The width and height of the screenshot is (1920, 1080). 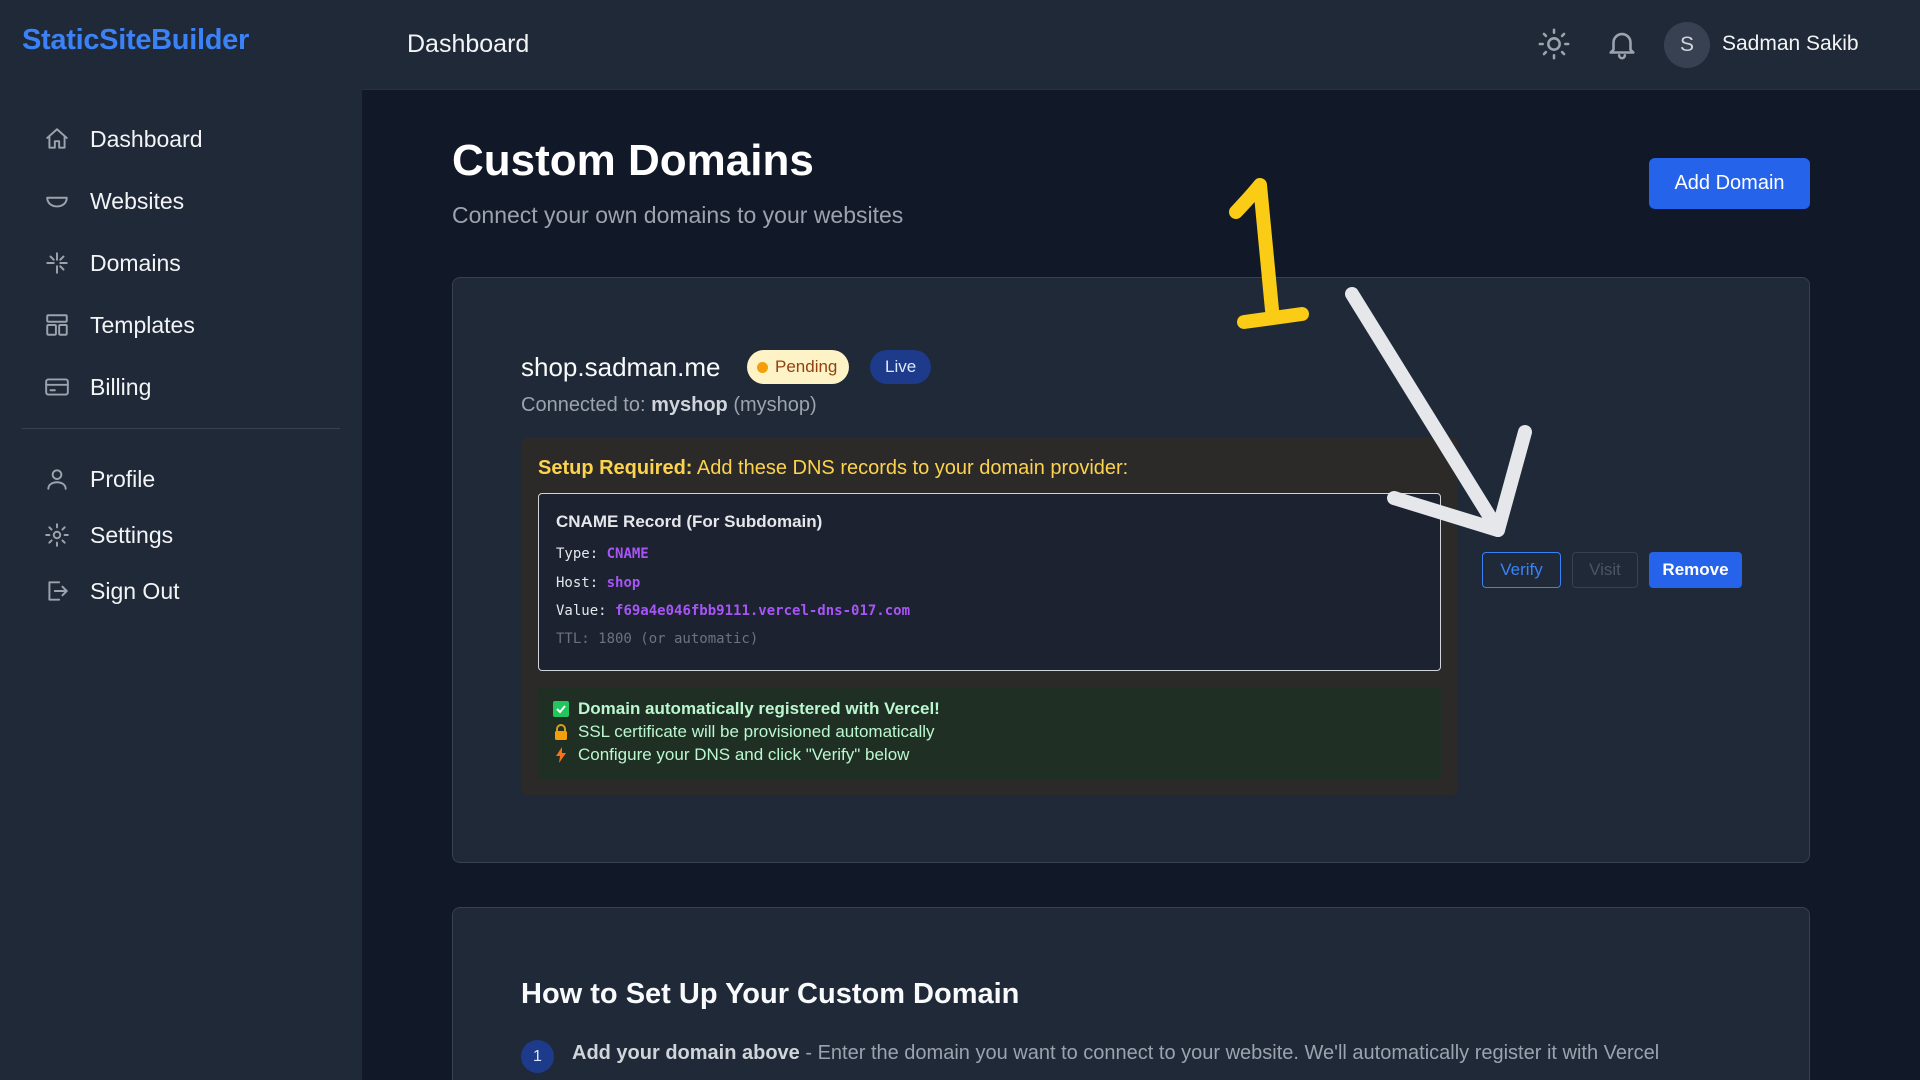 I want to click on theme-toggle-button, so click(x=1554, y=44).